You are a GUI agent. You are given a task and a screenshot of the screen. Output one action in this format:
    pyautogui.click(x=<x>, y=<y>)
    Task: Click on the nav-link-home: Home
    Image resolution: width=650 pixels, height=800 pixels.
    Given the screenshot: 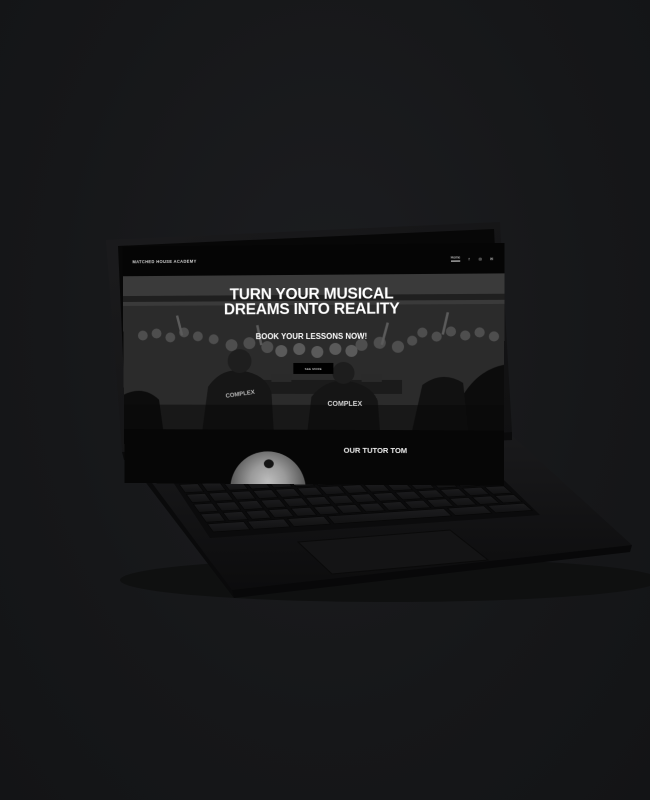 What is the action you would take?
    pyautogui.click(x=455, y=258)
    